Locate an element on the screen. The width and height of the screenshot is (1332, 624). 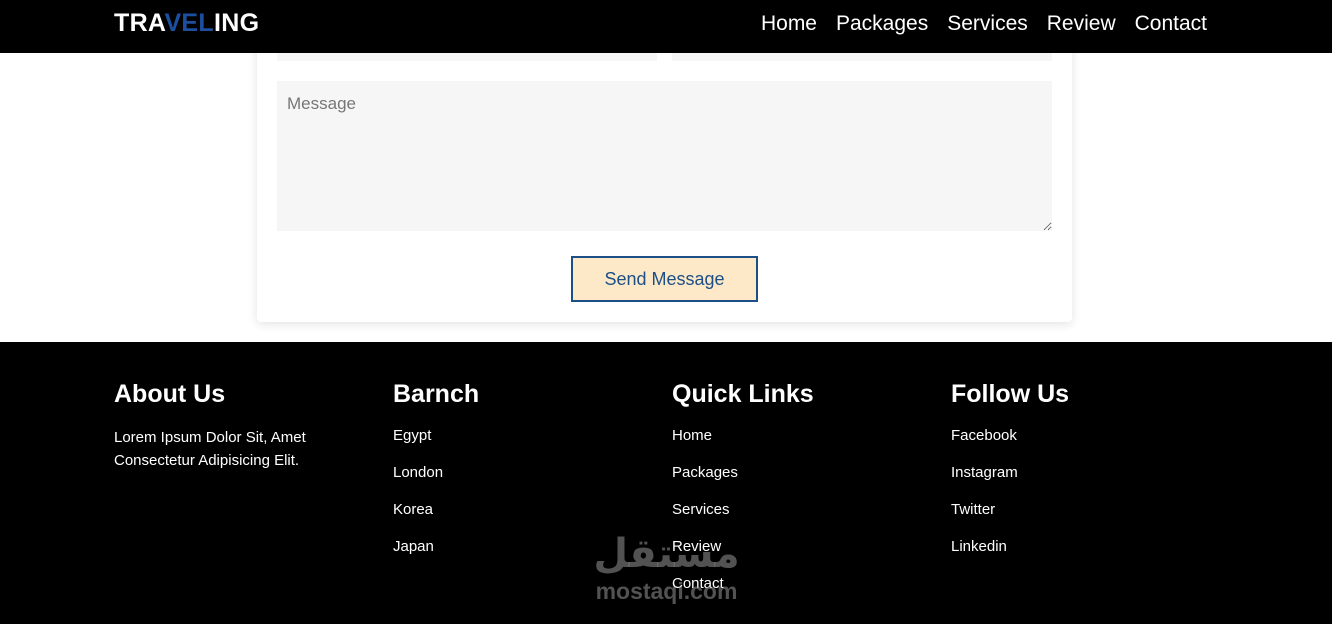
quick-link: Home is located at coordinates (692, 435).